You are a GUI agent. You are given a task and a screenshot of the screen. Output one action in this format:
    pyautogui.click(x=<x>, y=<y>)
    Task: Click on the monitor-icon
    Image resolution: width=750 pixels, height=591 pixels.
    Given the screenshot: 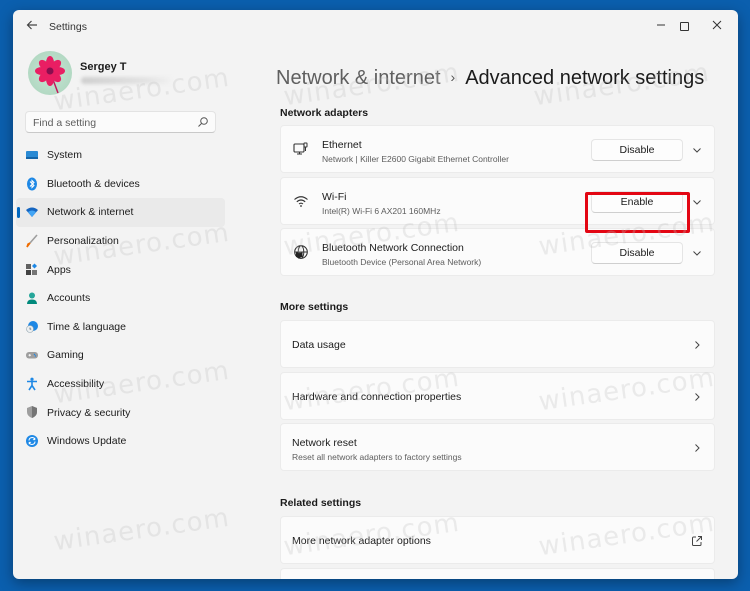 What is the action you would take?
    pyautogui.click(x=32, y=155)
    